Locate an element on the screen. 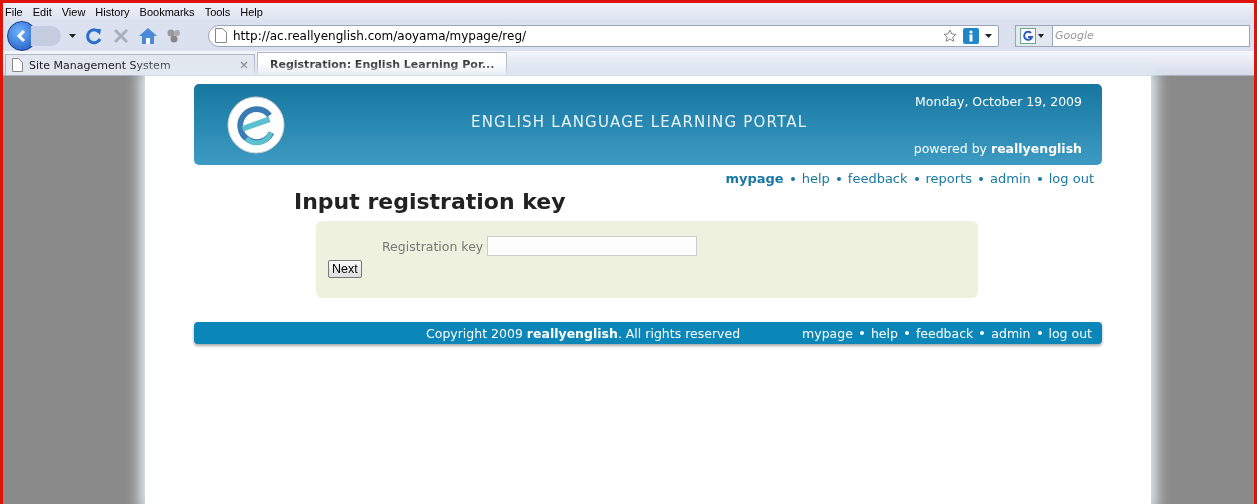  browser-tab: Site Management System is located at coordinates (130, 64).